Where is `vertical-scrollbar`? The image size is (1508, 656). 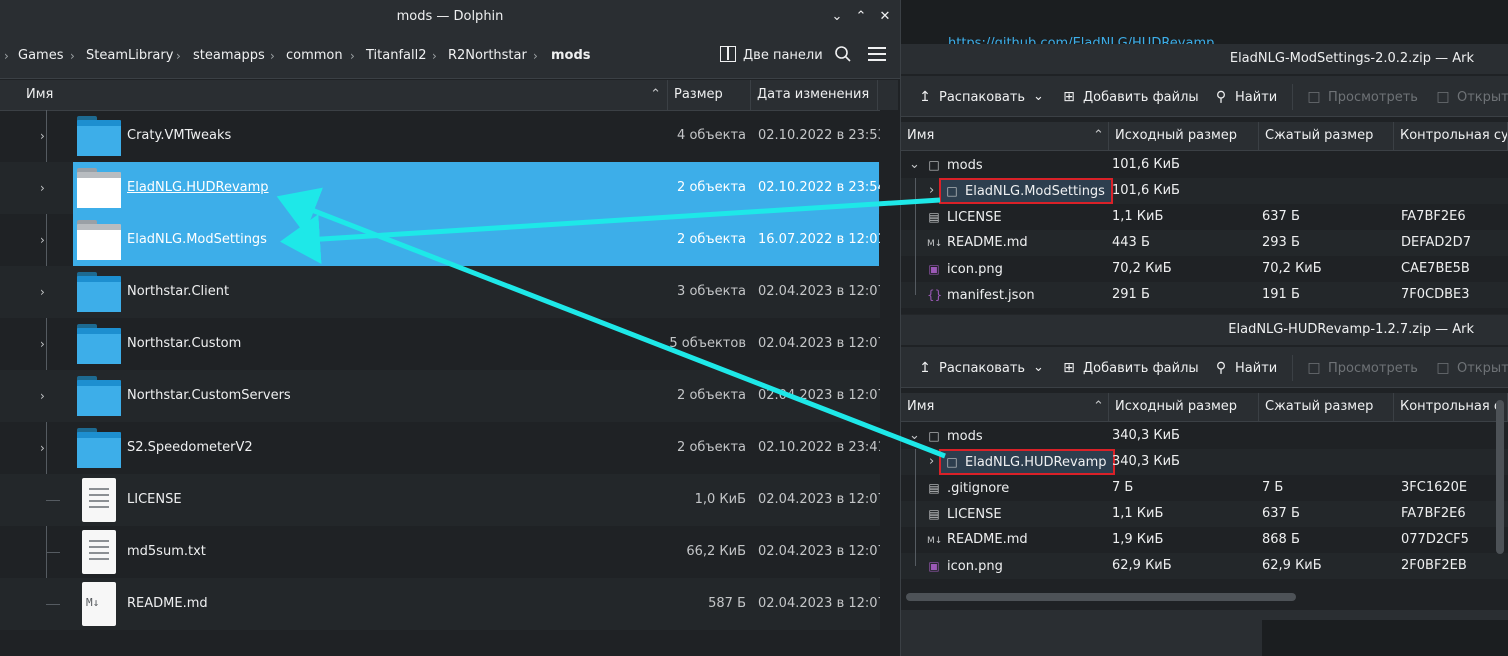
vertical-scrollbar is located at coordinates (1500, 477).